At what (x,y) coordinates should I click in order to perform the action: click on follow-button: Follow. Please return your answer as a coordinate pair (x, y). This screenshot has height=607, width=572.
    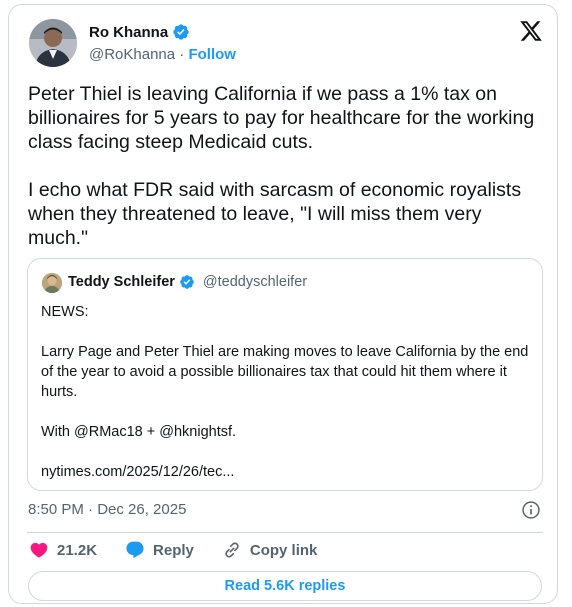
    Looking at the image, I should click on (212, 54).